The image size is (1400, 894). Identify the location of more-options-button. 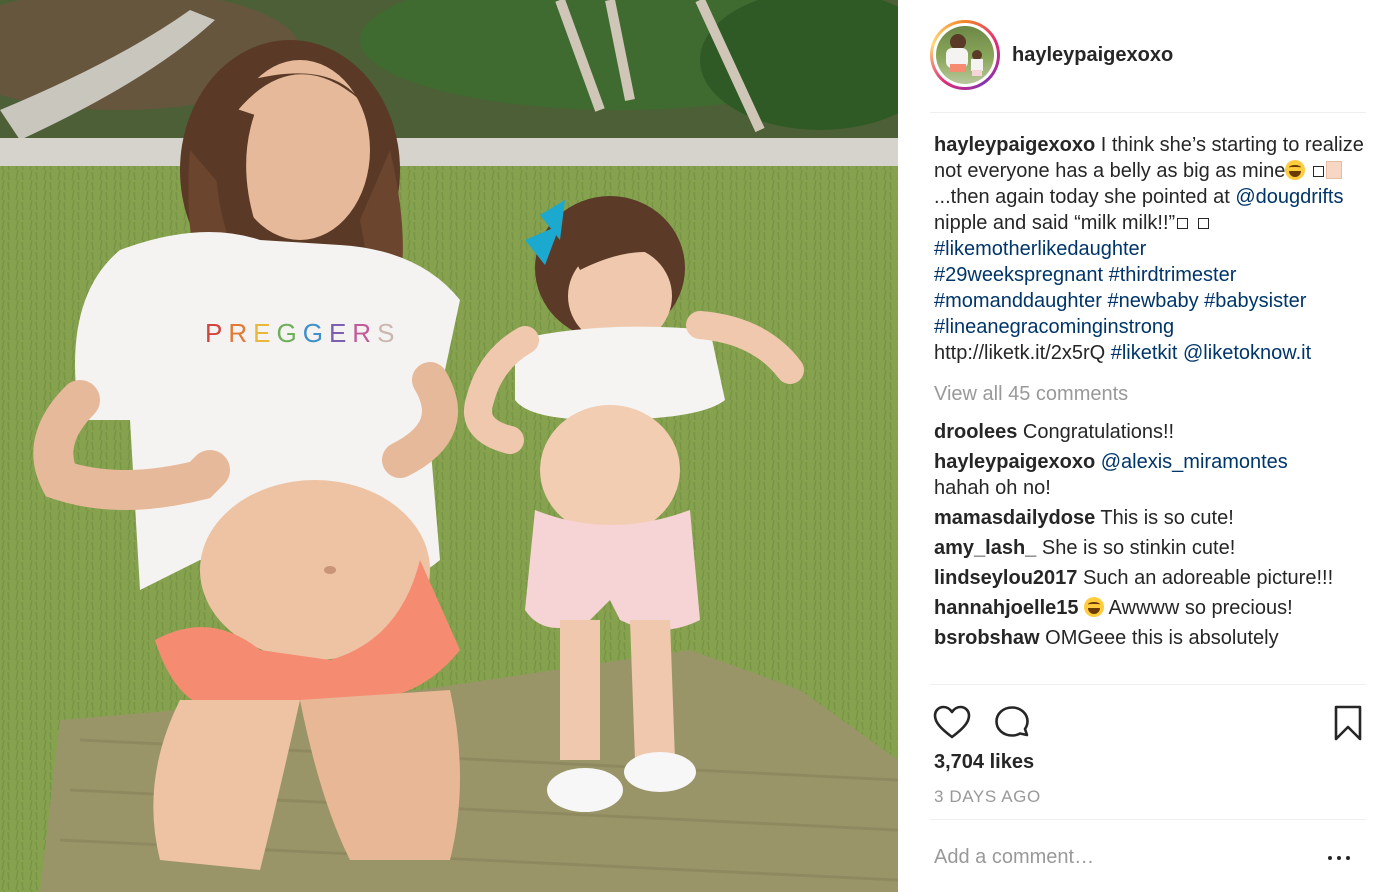
(1340, 858).